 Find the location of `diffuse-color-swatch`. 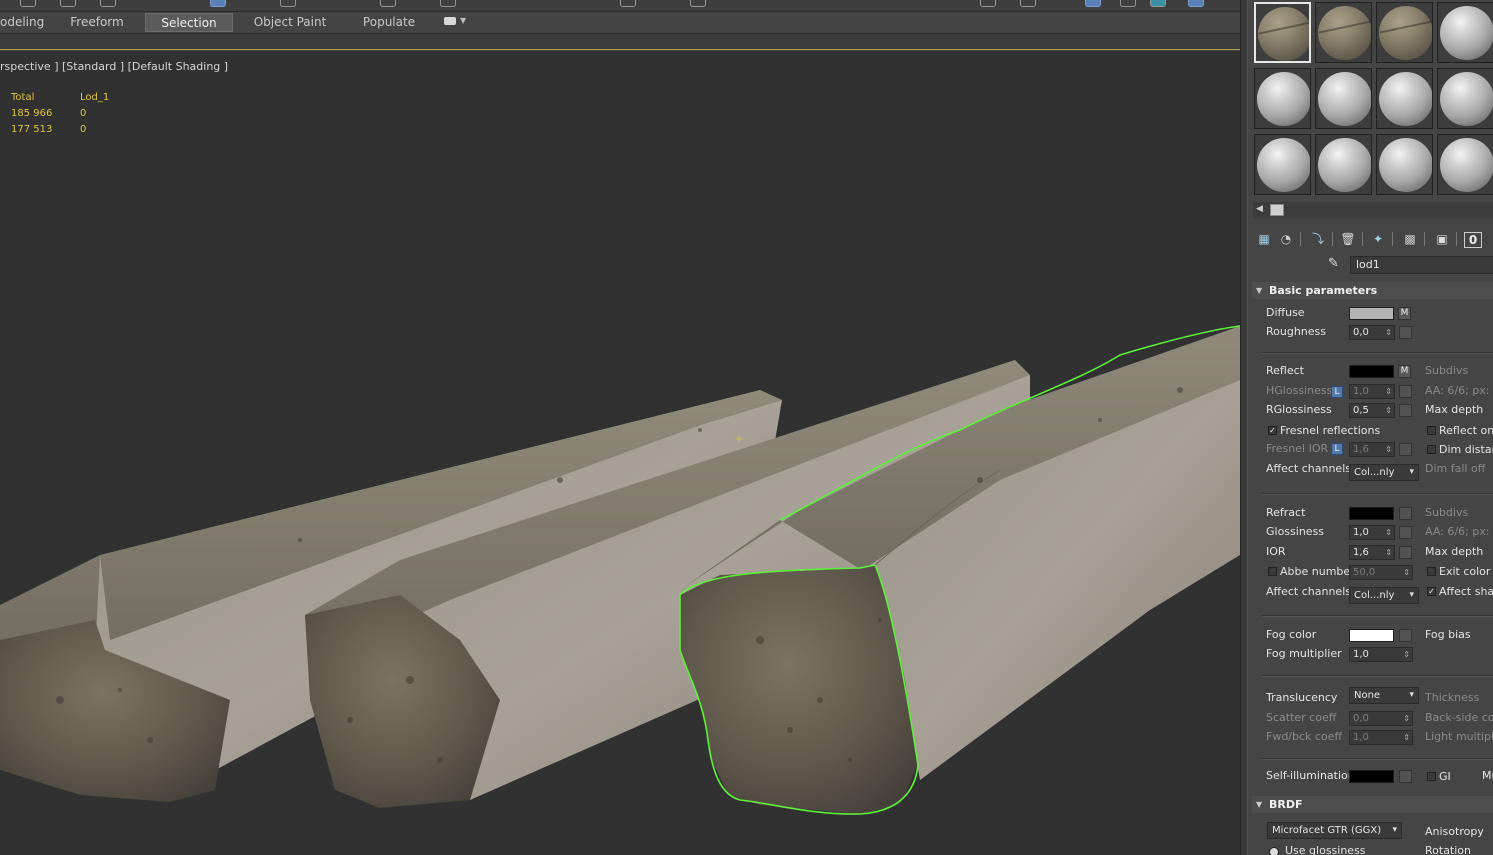

diffuse-color-swatch is located at coordinates (1371, 313).